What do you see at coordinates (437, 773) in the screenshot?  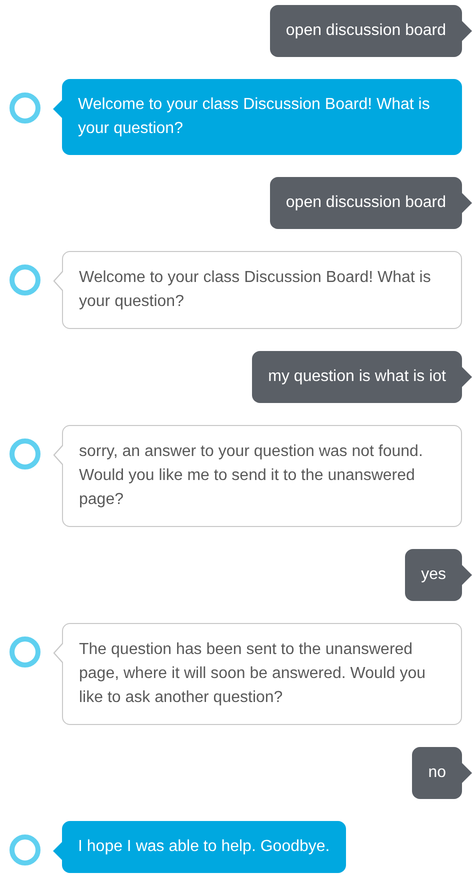 I see `user-message: no` at bounding box center [437, 773].